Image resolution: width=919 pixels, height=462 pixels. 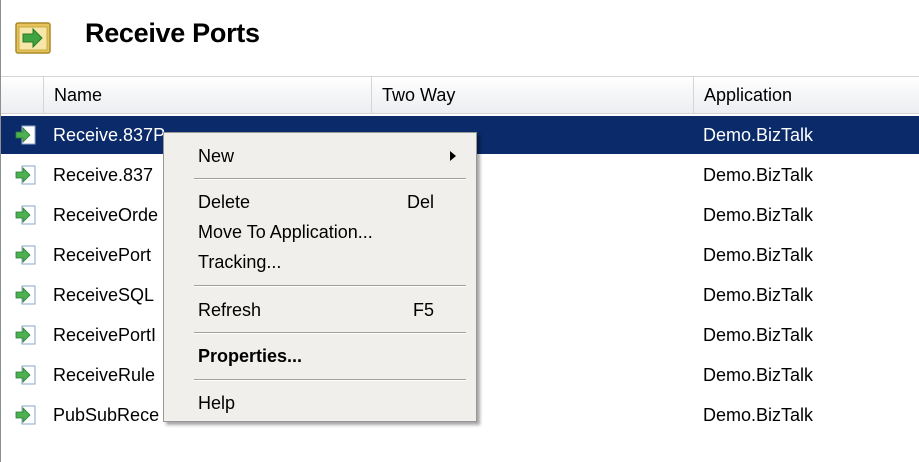 I want to click on menu-item-delete: Delete Del, so click(x=320, y=202).